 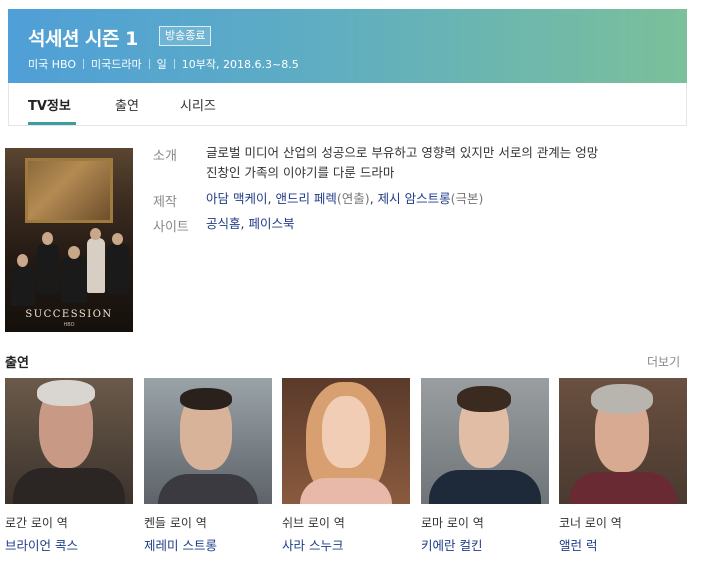 What do you see at coordinates (451, 544) in the screenshot?
I see `cast-name: 키에란 컬킨` at bounding box center [451, 544].